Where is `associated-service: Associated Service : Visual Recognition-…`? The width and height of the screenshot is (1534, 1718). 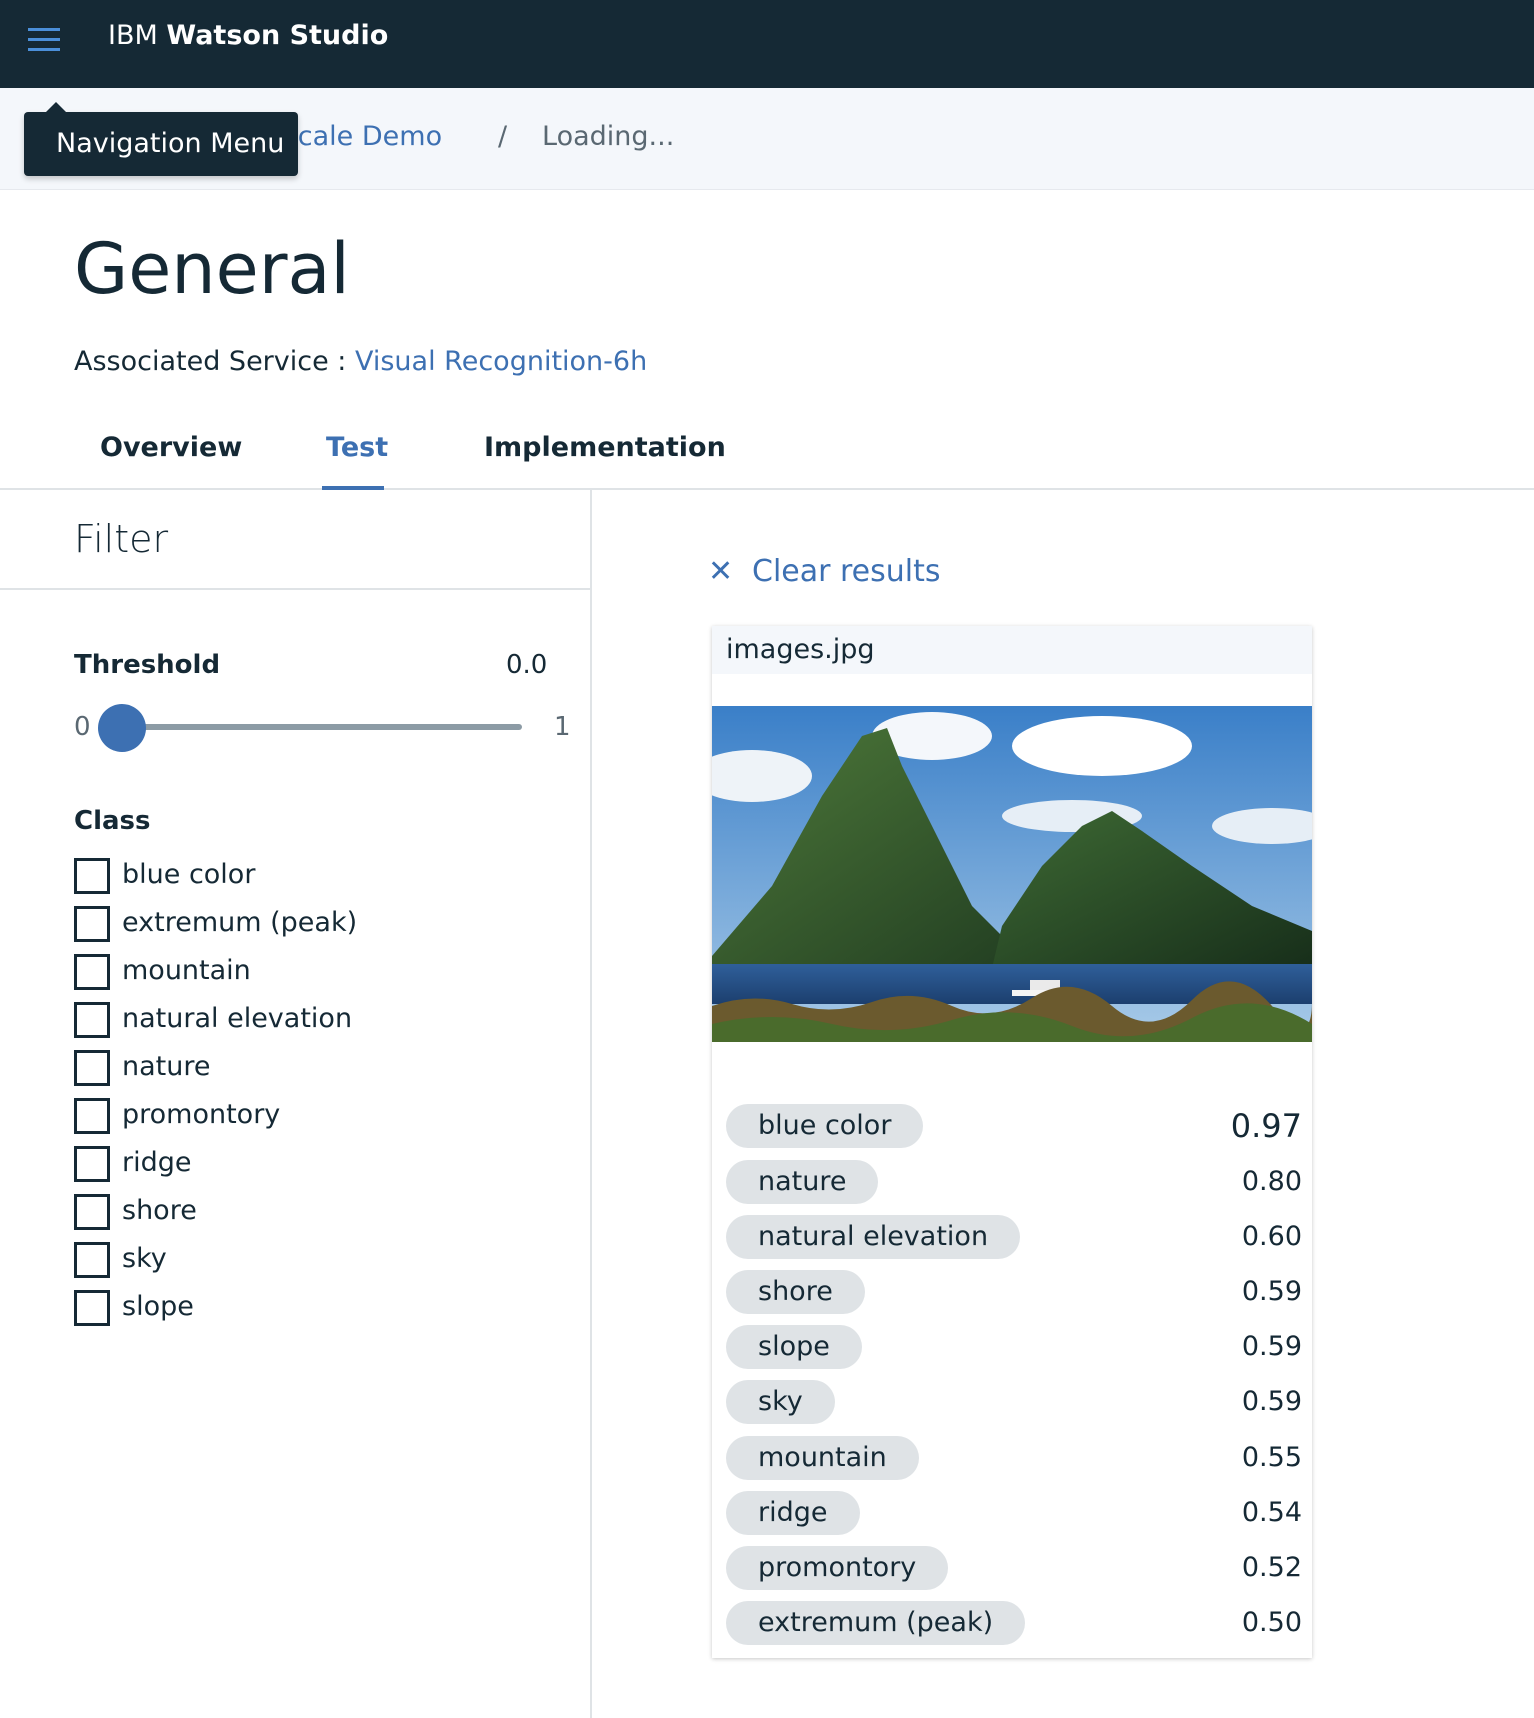 associated-service: Associated Service : Visual Recognition-… is located at coordinates (360, 362).